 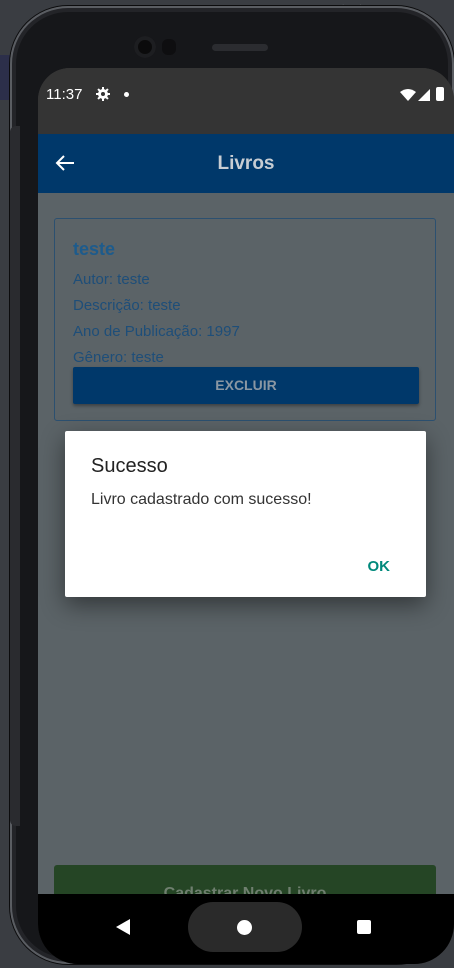 What do you see at coordinates (440, 94) in the screenshot?
I see `battery-icon` at bounding box center [440, 94].